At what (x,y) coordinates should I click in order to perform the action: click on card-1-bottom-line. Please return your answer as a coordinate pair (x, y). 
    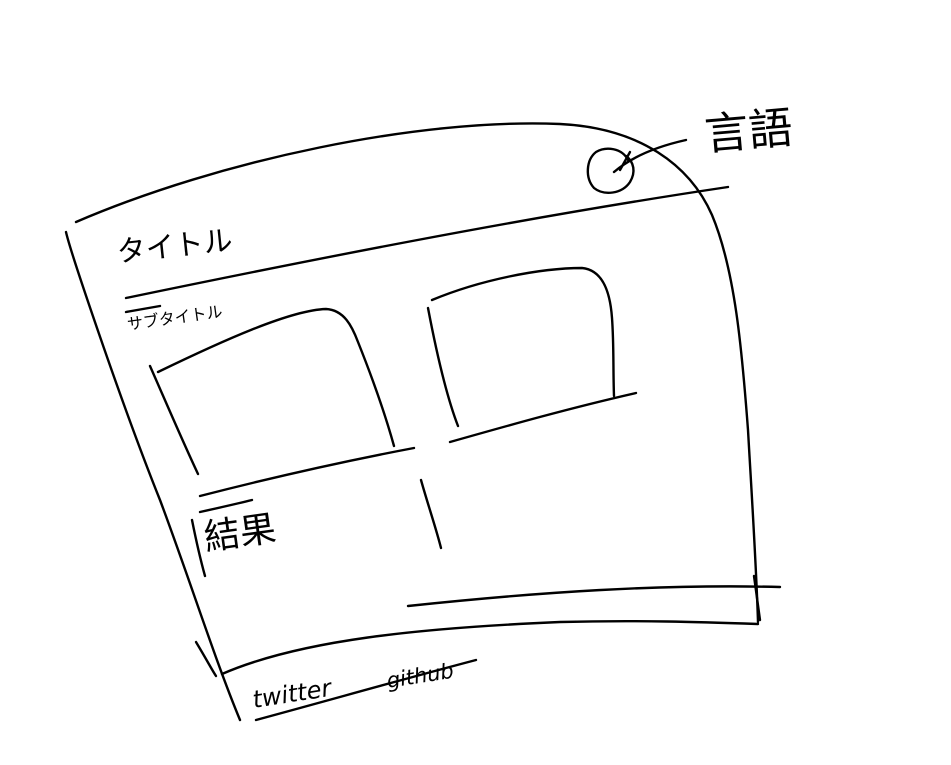
    Looking at the image, I should click on (307, 472).